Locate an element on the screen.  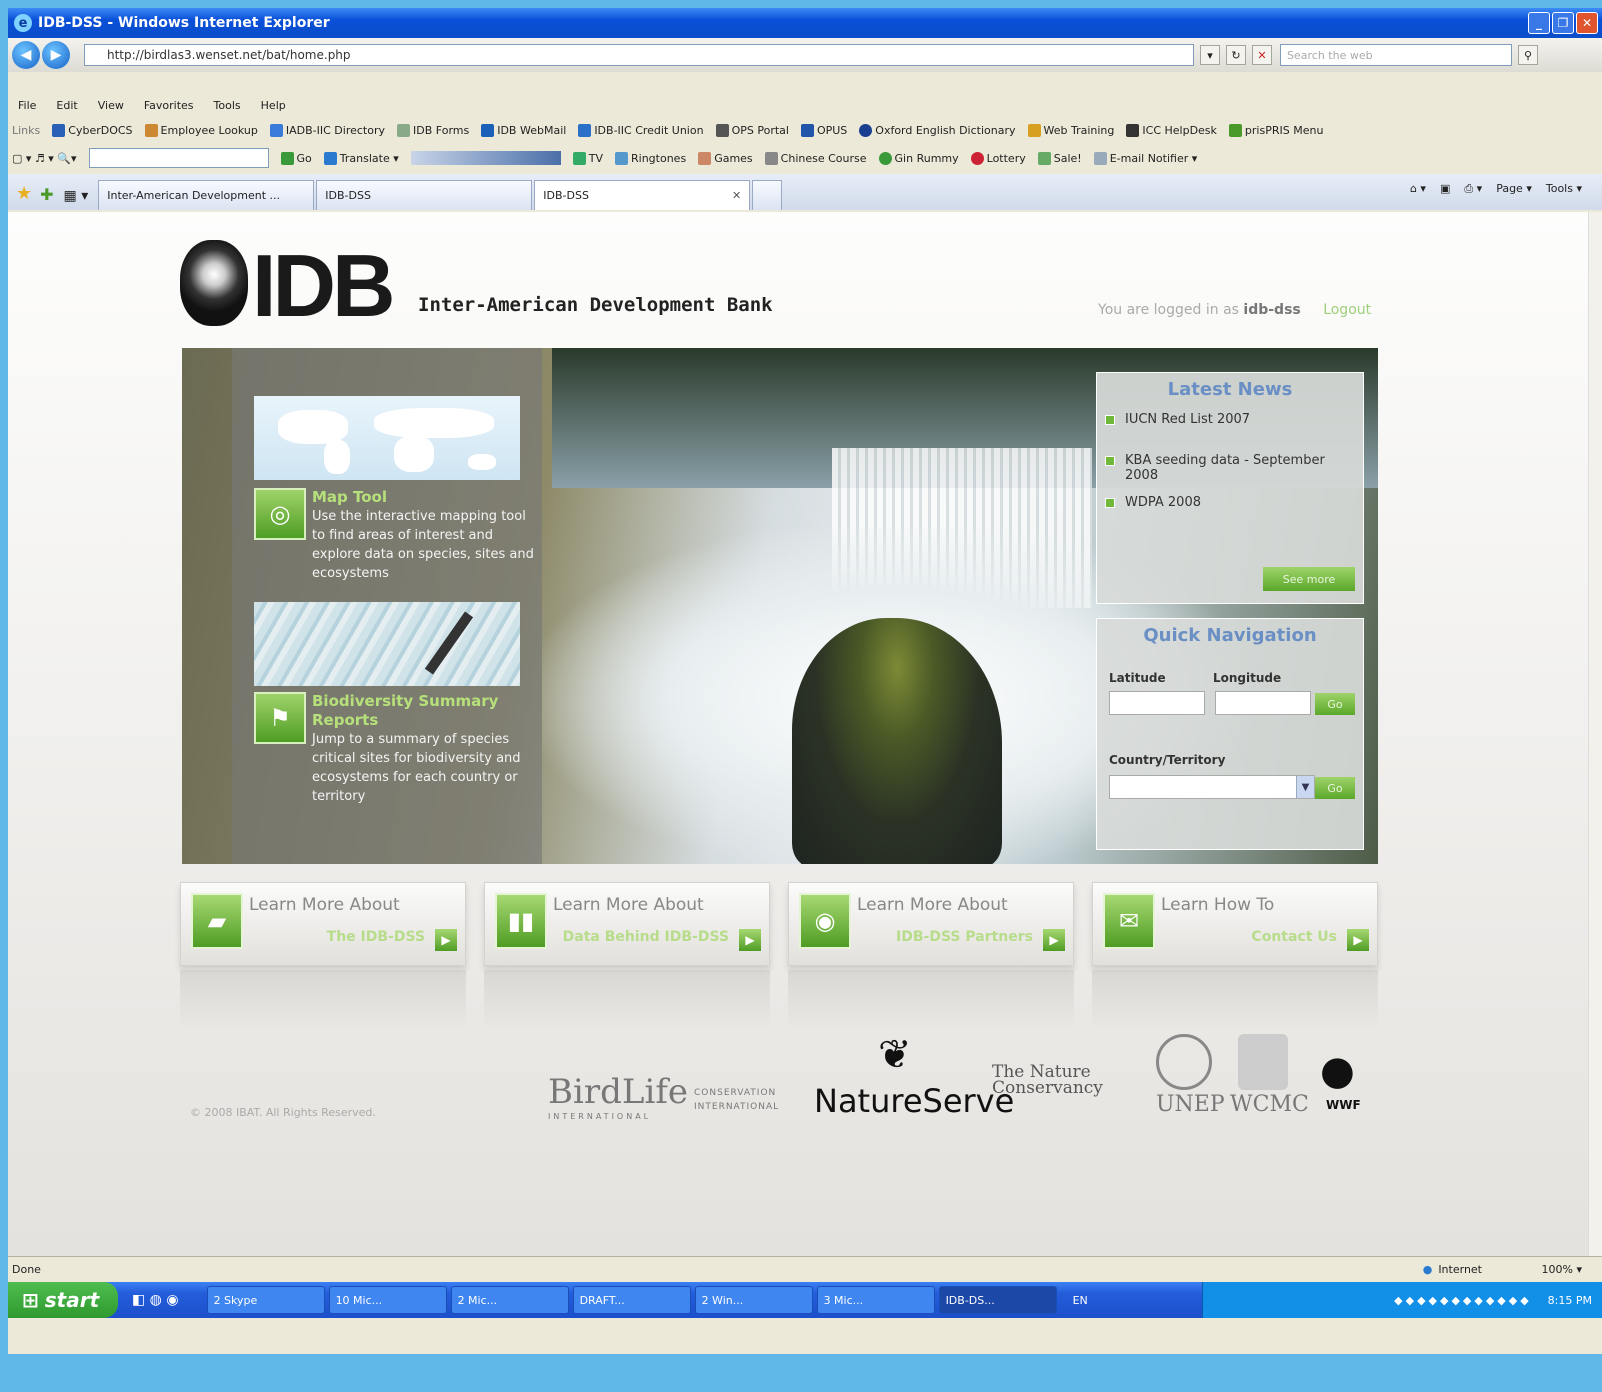
menu-help: Help is located at coordinates (273, 105).